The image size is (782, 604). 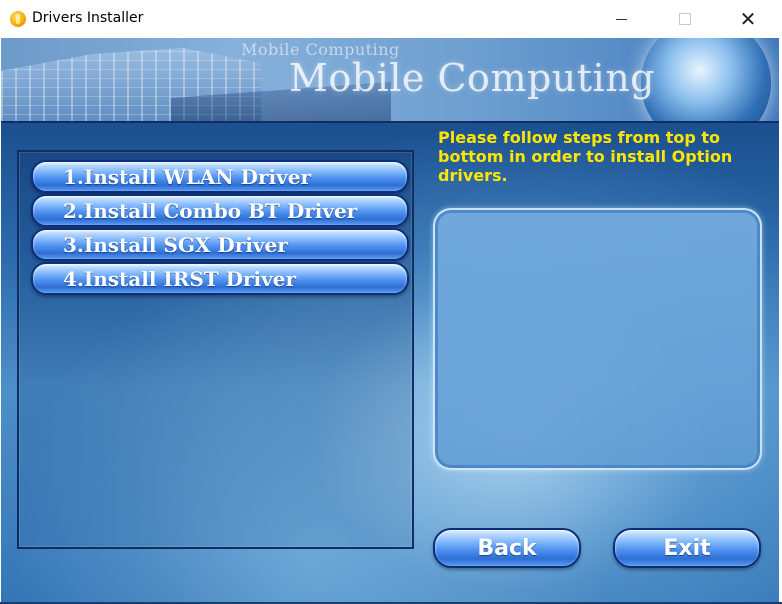 I want to click on close-button: ✕, so click(x=748, y=19).